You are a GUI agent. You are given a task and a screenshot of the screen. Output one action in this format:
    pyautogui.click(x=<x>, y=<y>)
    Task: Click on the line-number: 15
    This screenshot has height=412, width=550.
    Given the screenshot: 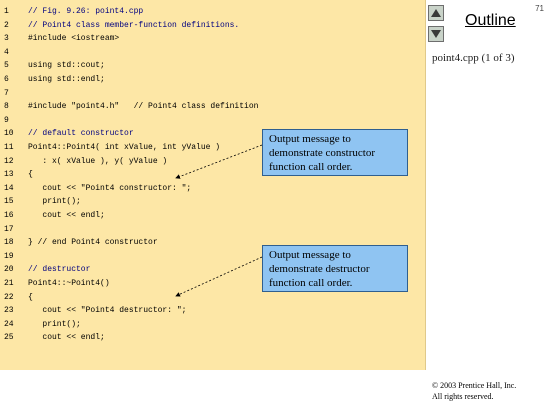 What is the action you would take?
    pyautogui.click(x=9, y=202)
    